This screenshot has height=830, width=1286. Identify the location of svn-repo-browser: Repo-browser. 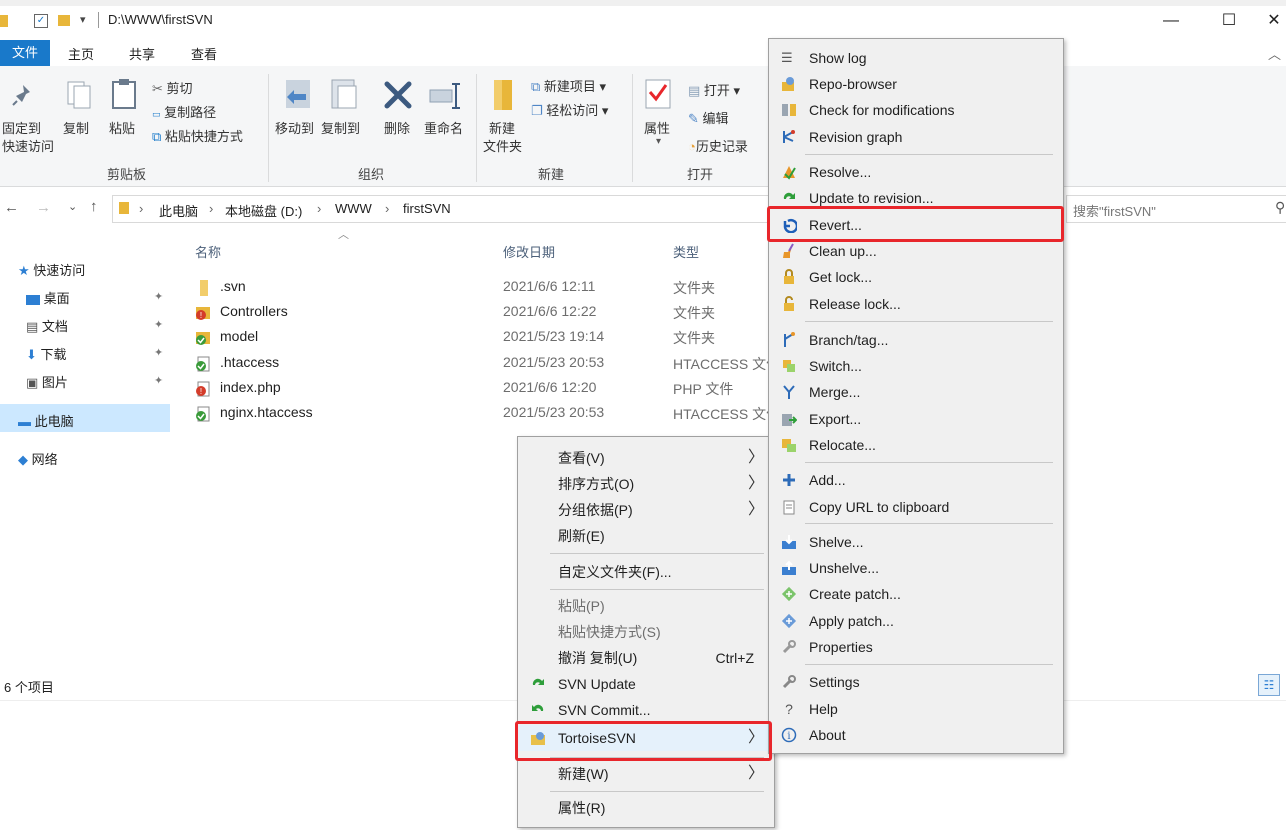
(916, 84).